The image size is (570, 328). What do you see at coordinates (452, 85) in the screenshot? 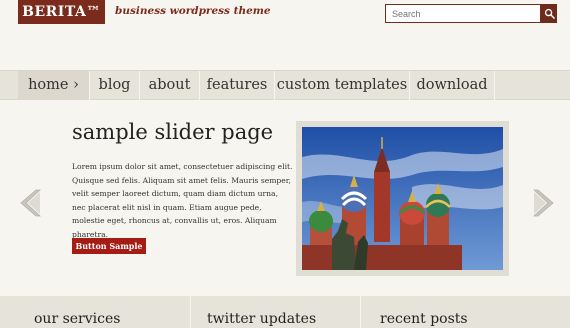
I see `nav-item-download: download` at bounding box center [452, 85].